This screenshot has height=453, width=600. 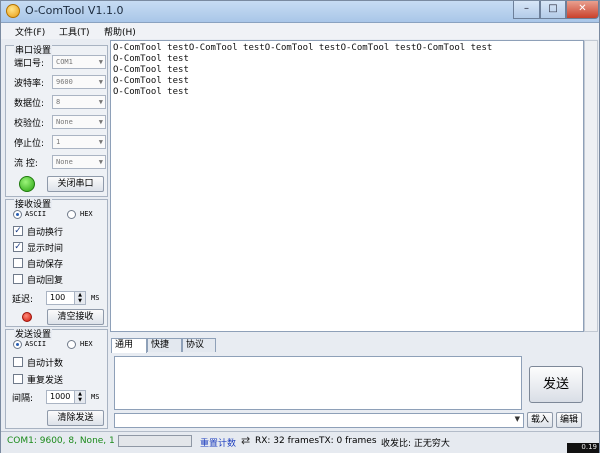 I want to click on auto-count-checkbox, so click(x=18, y=362).